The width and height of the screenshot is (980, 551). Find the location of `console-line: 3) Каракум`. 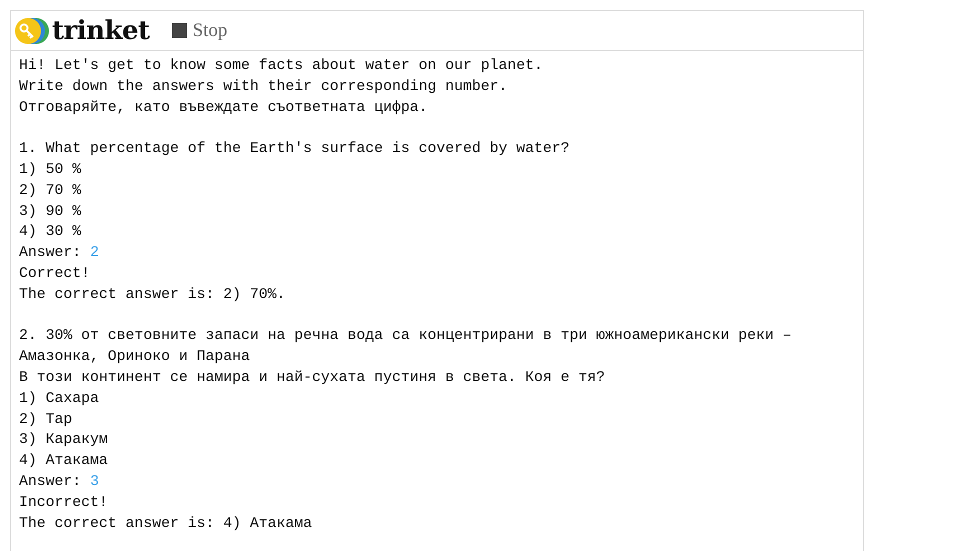

console-line: 3) Каракум is located at coordinates (64, 440).